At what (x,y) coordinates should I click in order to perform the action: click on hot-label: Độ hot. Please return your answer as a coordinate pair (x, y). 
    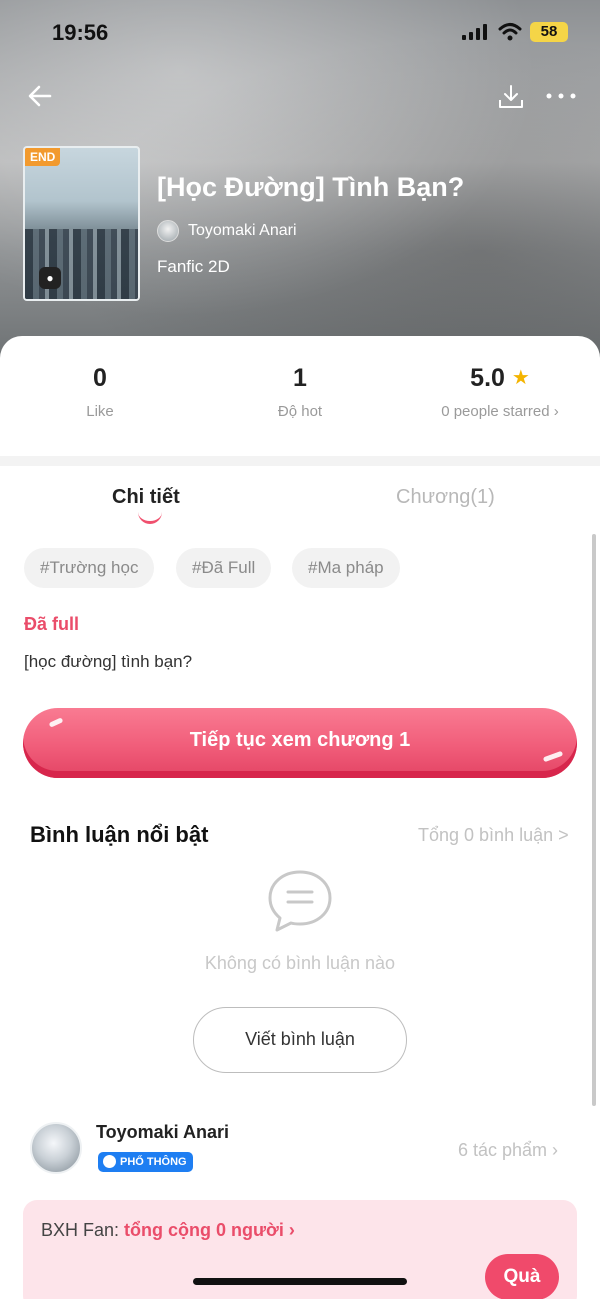
    Looking at the image, I should click on (300, 411).